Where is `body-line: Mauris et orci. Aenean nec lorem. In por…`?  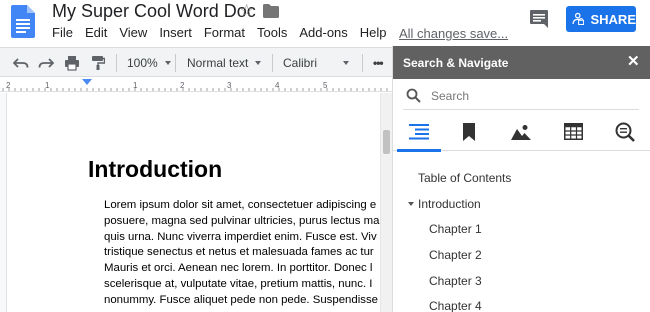
body-line: Mauris et orci. Aenean nec lorem. In por… is located at coordinates (238, 268).